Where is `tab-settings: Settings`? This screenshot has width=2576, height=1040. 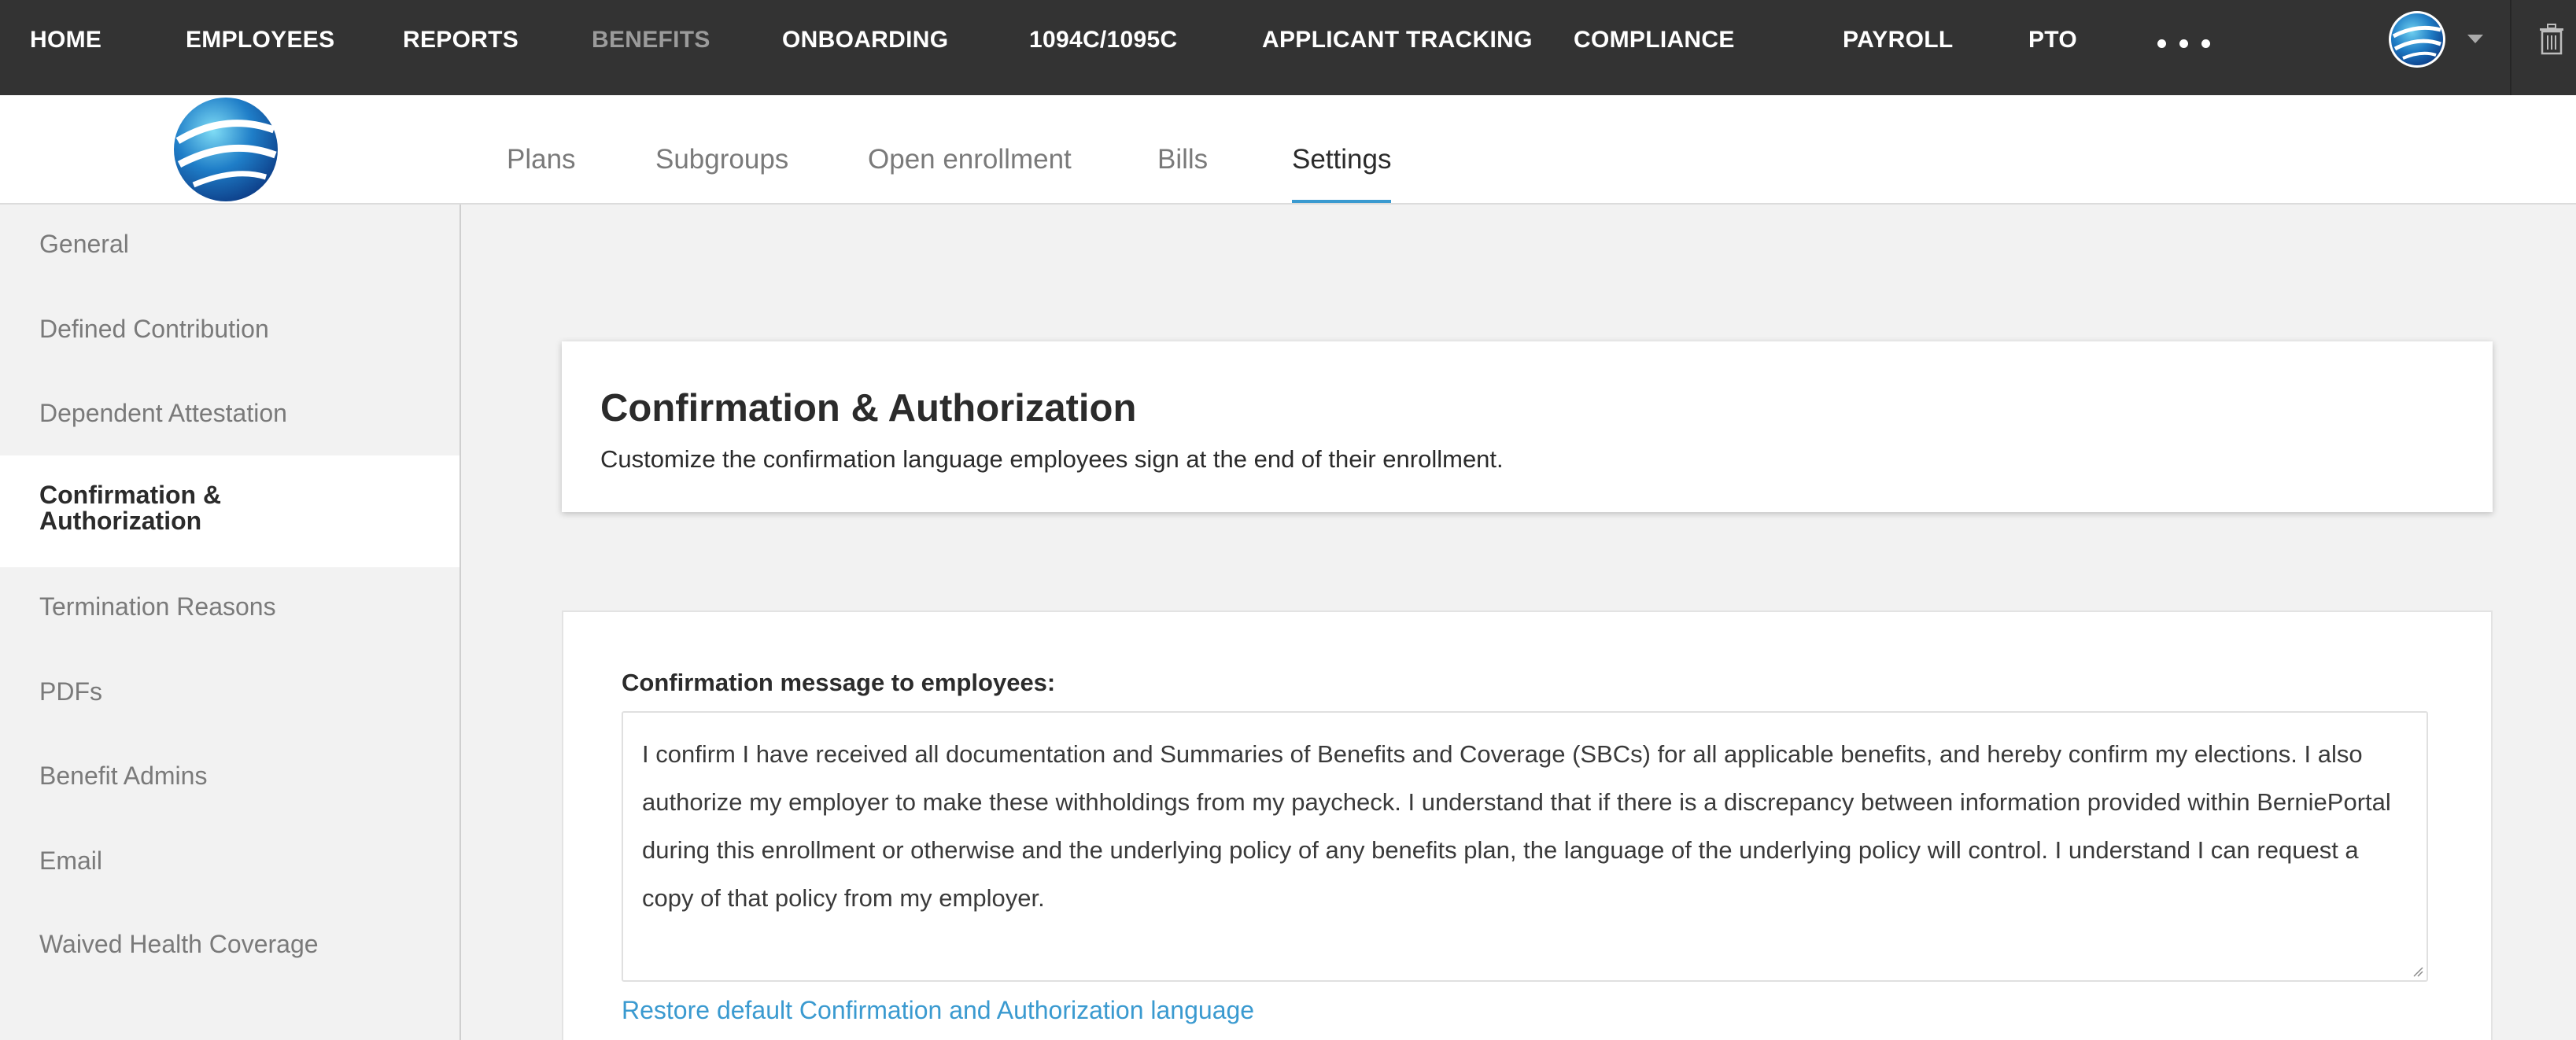
tab-settings: Settings is located at coordinates (1341, 149).